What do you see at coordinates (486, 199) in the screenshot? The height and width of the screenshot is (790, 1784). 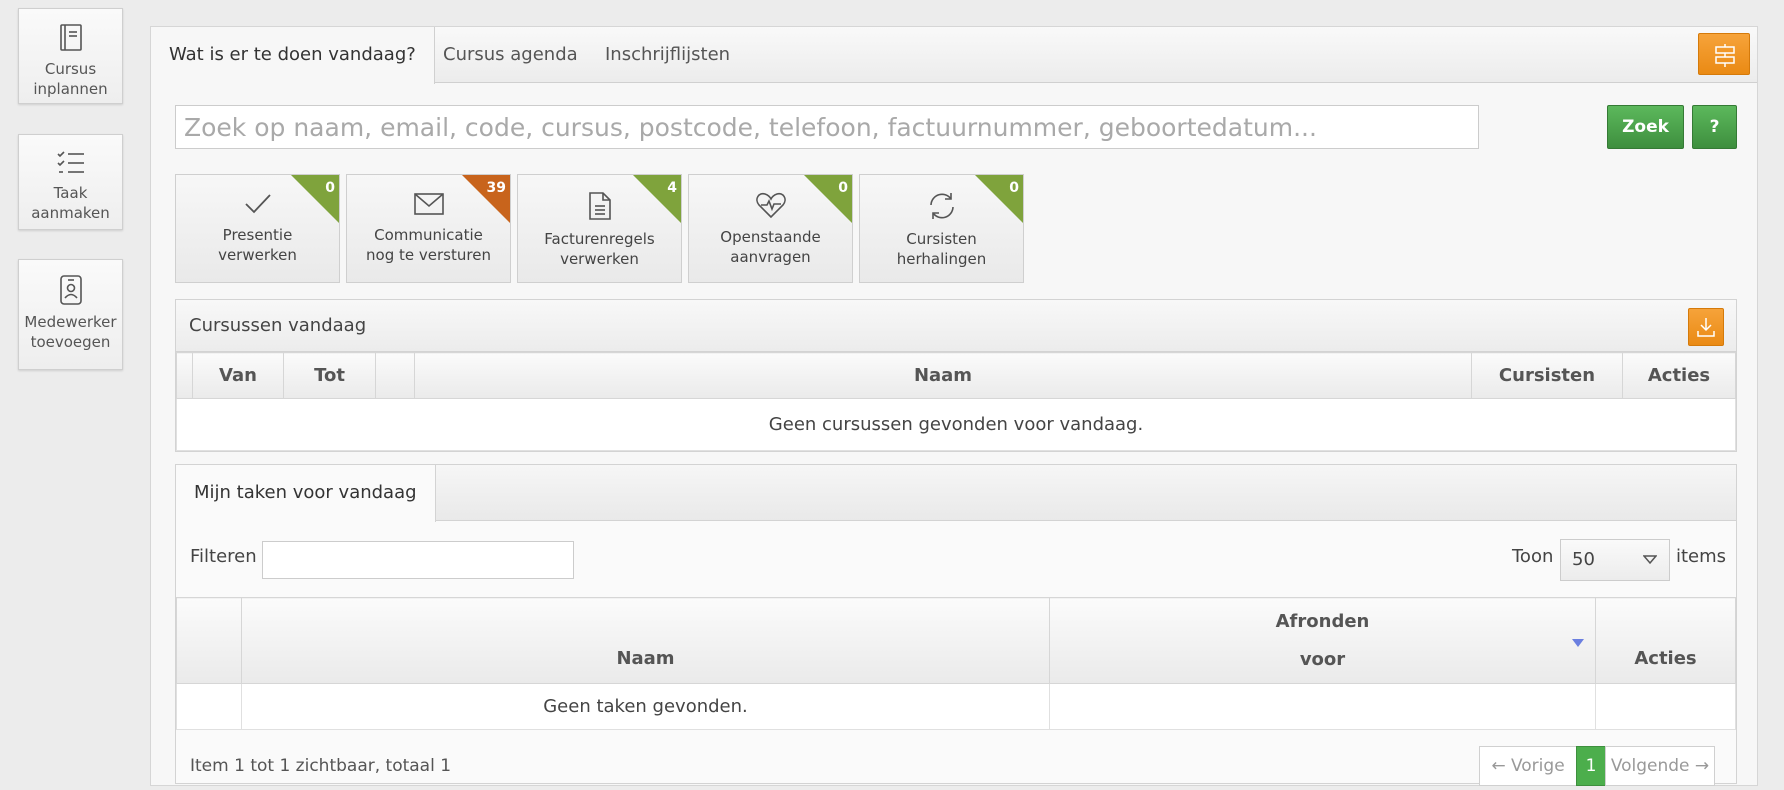 I see `count-badge: 39` at bounding box center [486, 199].